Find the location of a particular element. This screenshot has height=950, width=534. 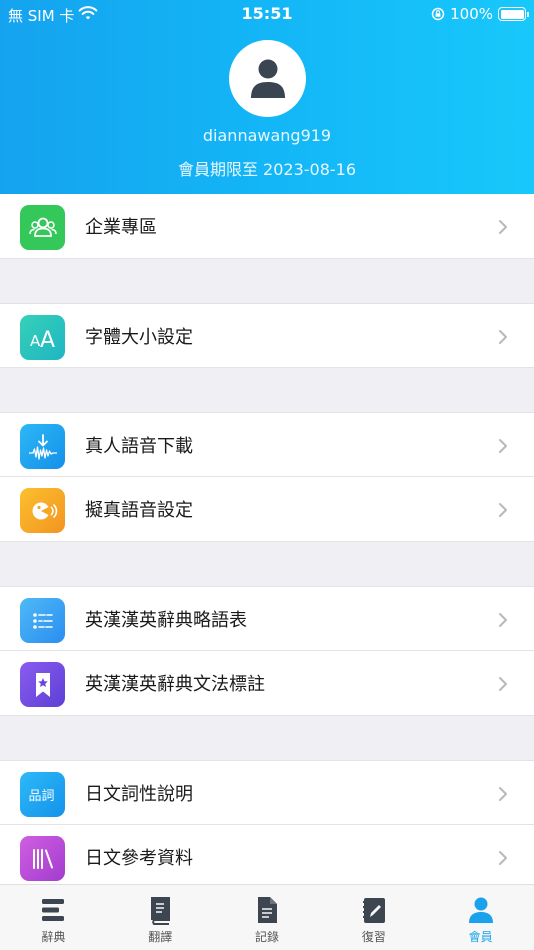

menu-label: 真人語音下載 is located at coordinates (139, 446).